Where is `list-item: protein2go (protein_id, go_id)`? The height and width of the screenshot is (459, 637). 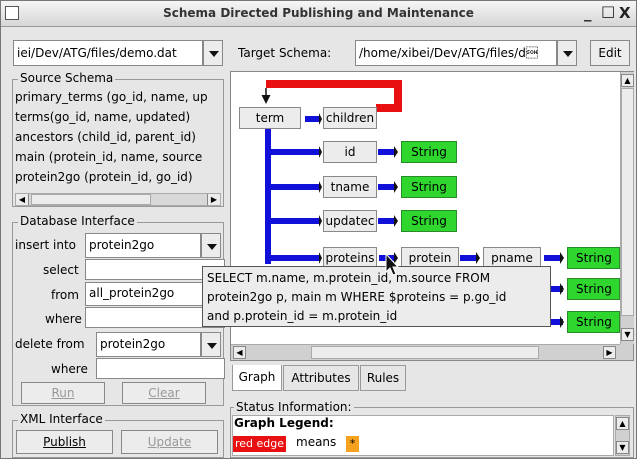
list-item: protein2go (protein_id, go_id) is located at coordinates (119, 177).